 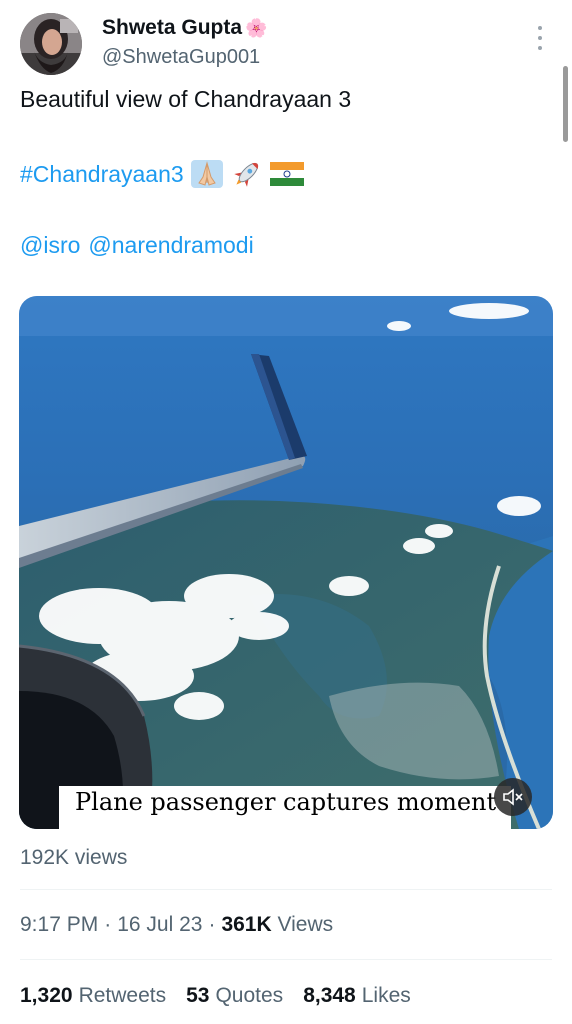 What do you see at coordinates (159, 925) in the screenshot?
I see `tweet-date: 16 Jul 23` at bounding box center [159, 925].